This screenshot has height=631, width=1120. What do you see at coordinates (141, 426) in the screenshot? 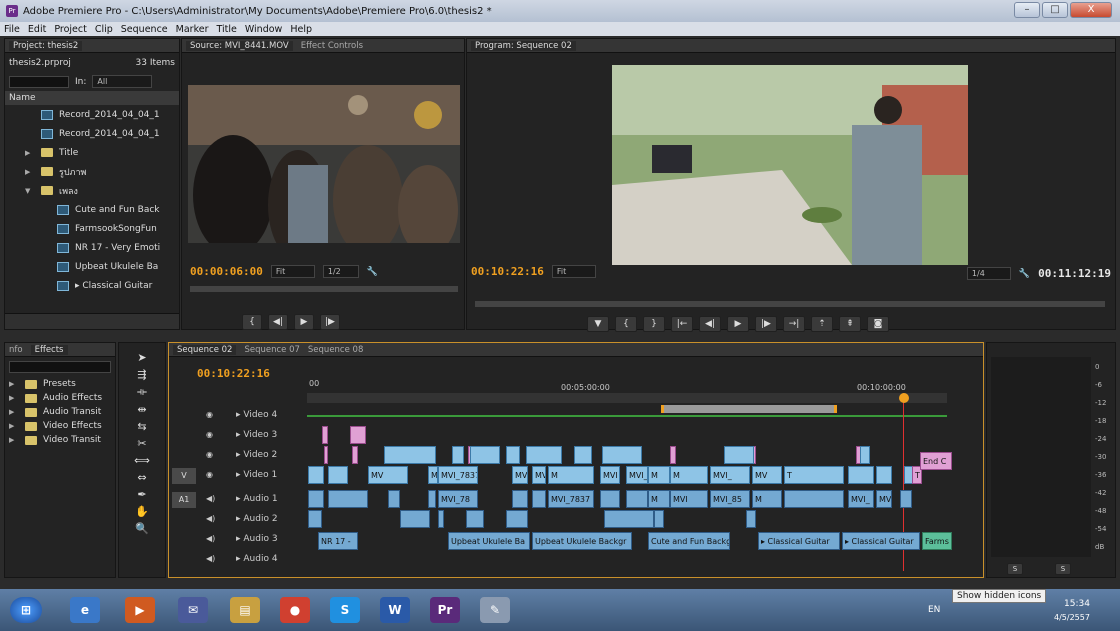
I see `rate-stretch-tool-icon: ⇆` at bounding box center [141, 426].